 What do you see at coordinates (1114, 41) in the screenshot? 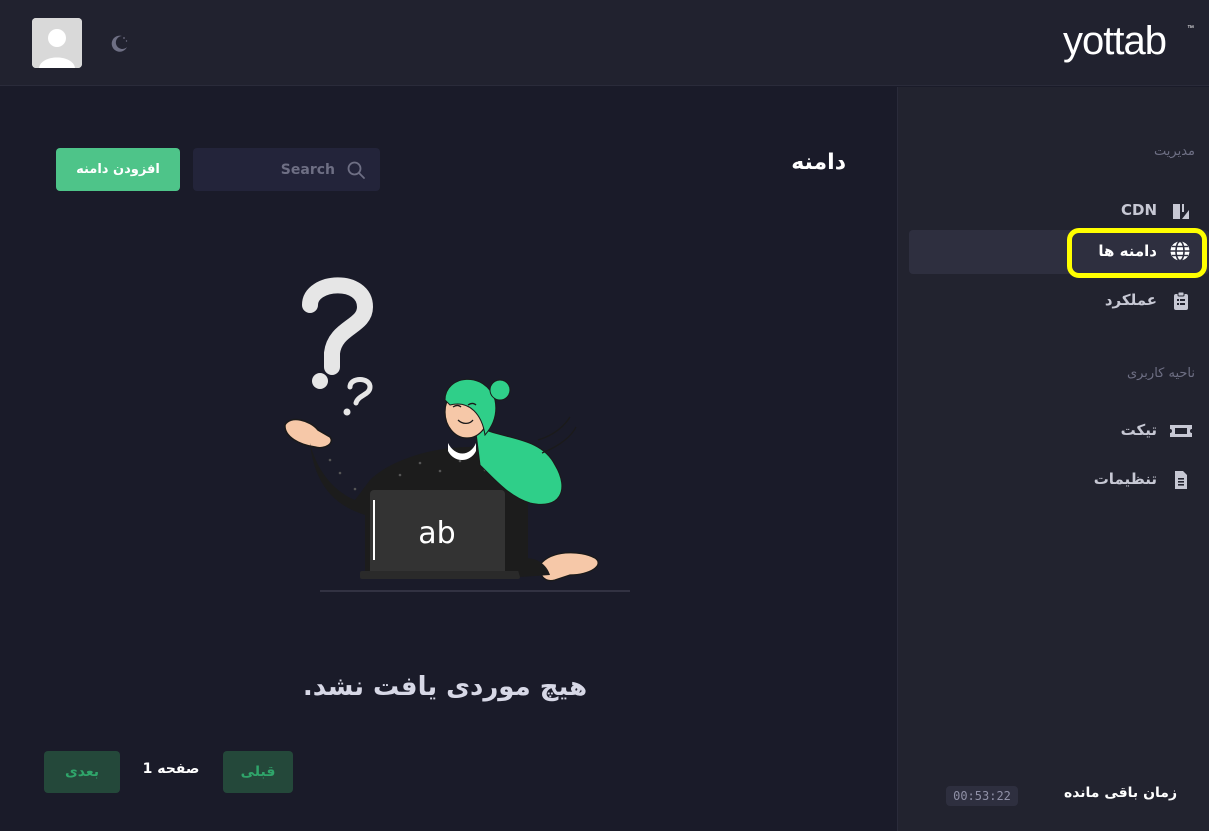
I see `logo-text: yottab` at bounding box center [1114, 41].